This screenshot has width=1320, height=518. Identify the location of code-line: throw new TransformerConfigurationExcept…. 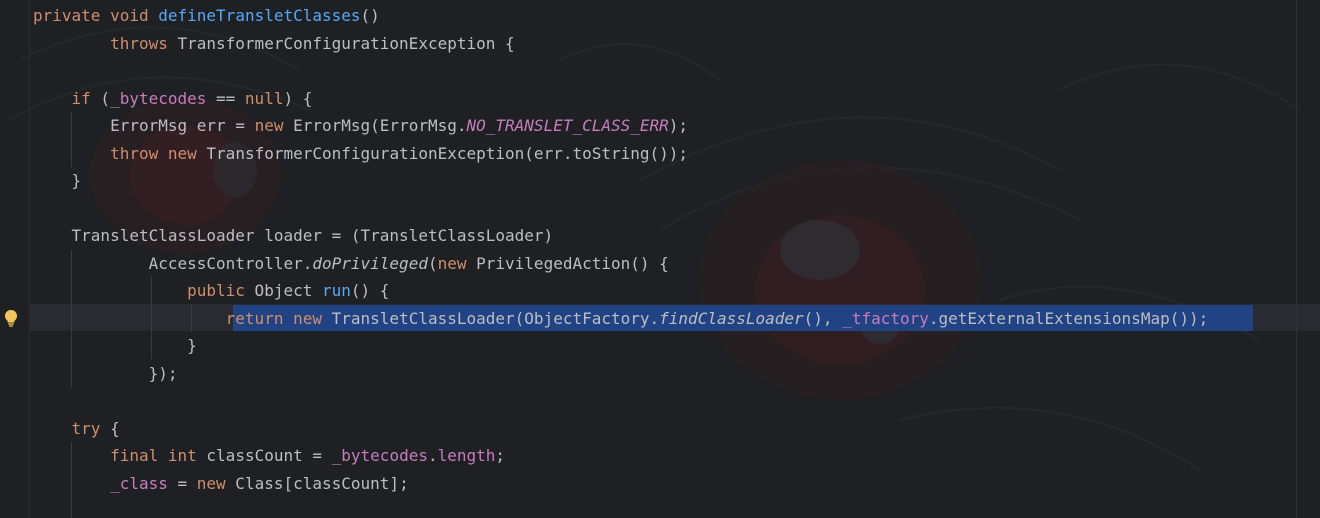
(620, 154).